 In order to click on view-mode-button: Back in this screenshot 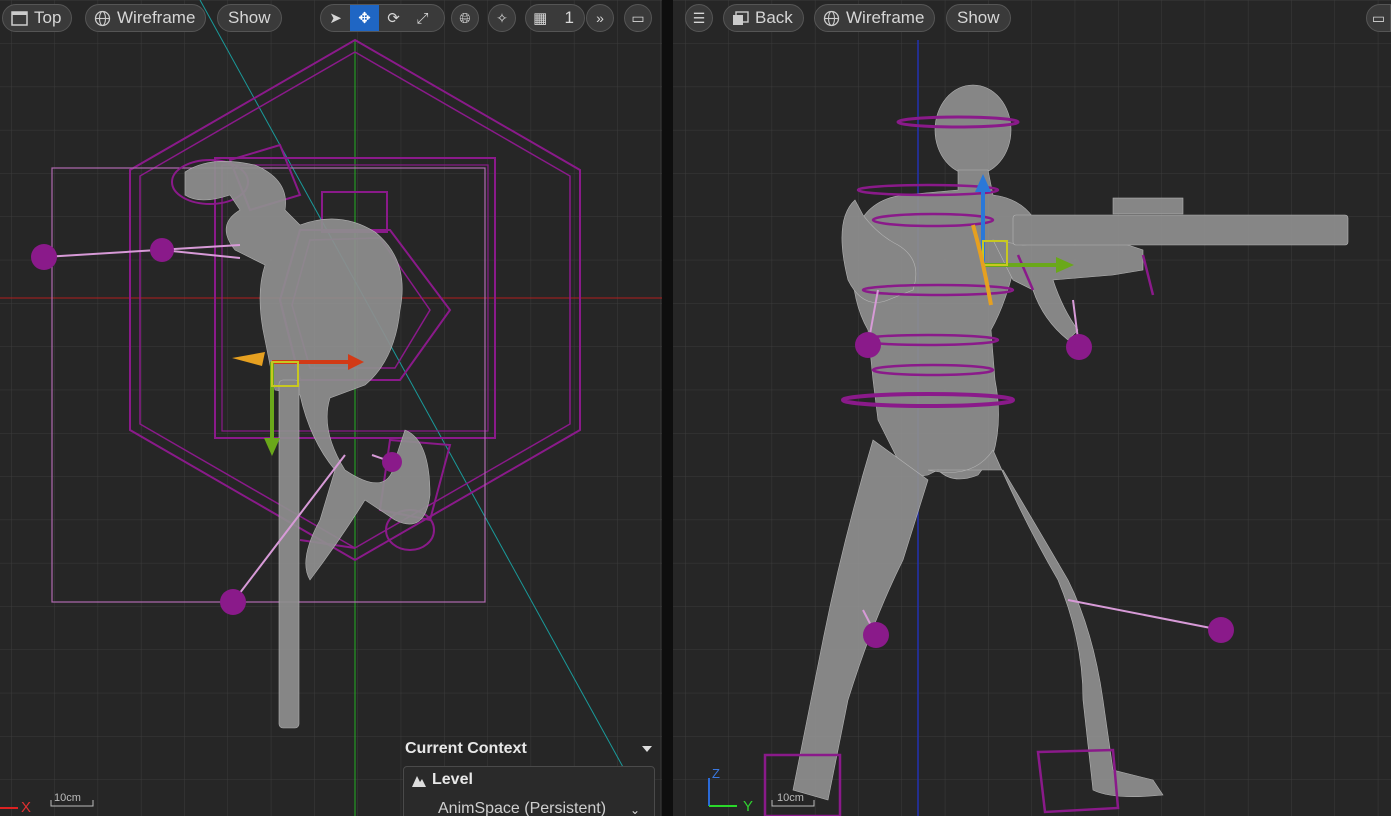, I will do `click(763, 18)`.